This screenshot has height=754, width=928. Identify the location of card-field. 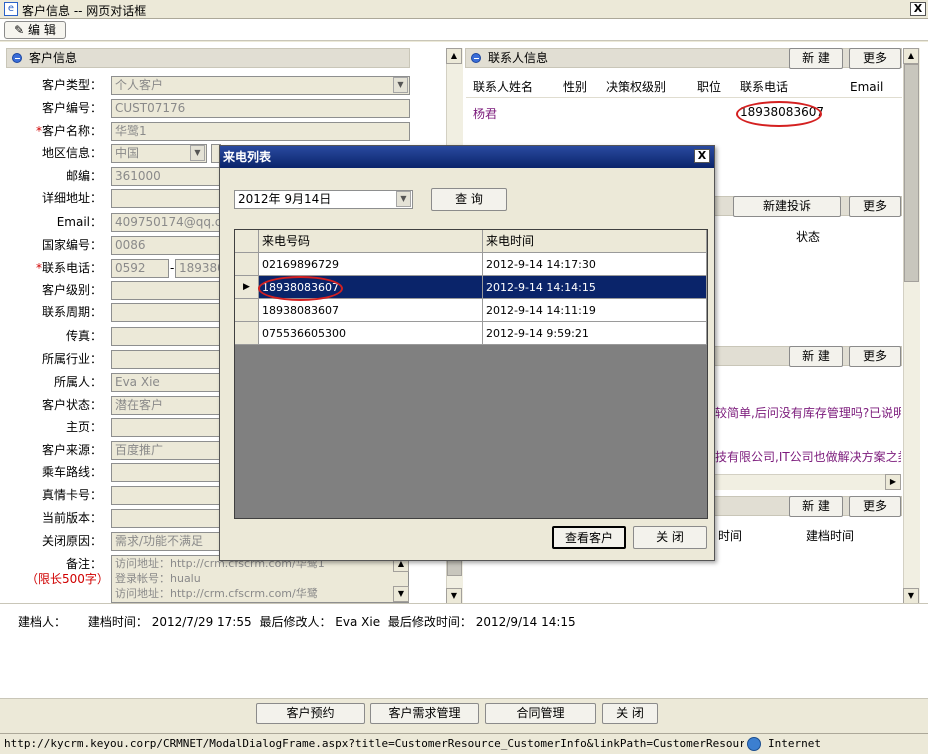
(166, 495).